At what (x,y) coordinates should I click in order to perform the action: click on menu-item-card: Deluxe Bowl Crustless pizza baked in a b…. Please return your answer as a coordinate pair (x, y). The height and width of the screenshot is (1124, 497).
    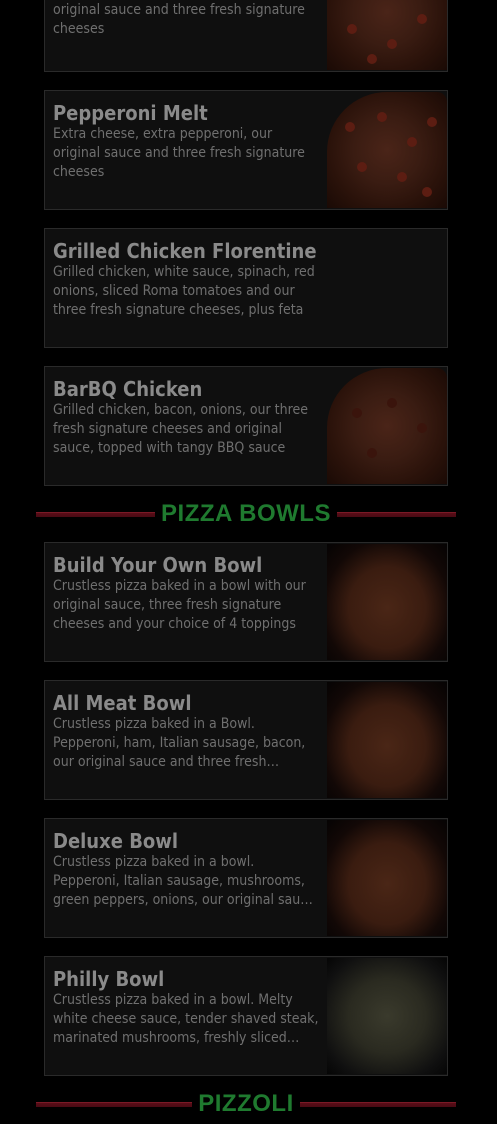
    Looking at the image, I should click on (246, 878).